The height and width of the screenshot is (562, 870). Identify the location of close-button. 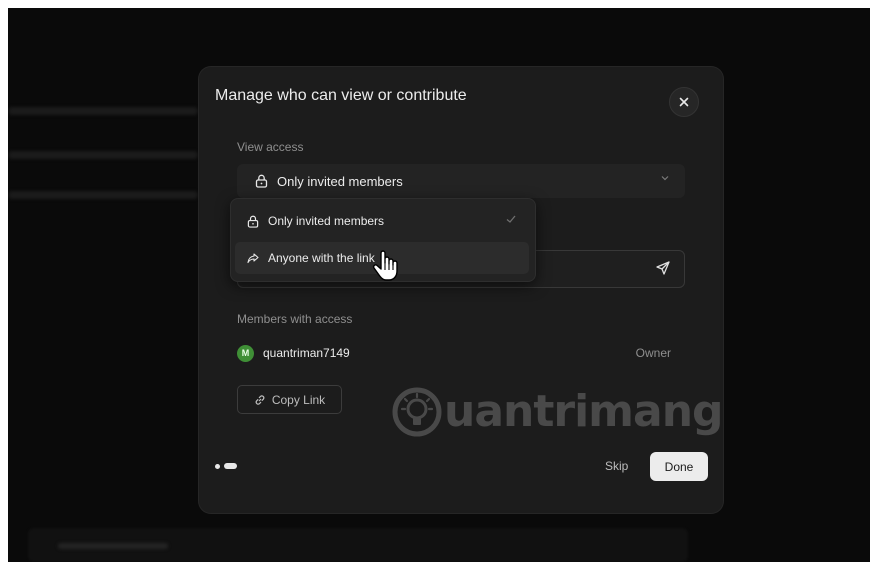
(684, 102).